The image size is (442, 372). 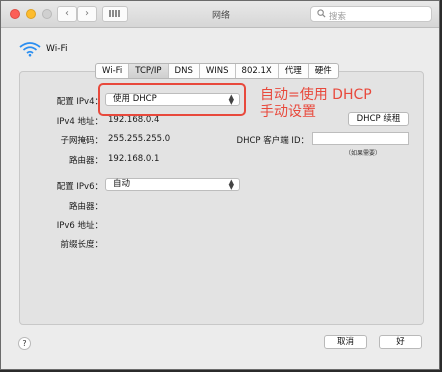 I want to click on annotation-text: 自动=使用 DHCP 手动设置, so click(x=316, y=104).